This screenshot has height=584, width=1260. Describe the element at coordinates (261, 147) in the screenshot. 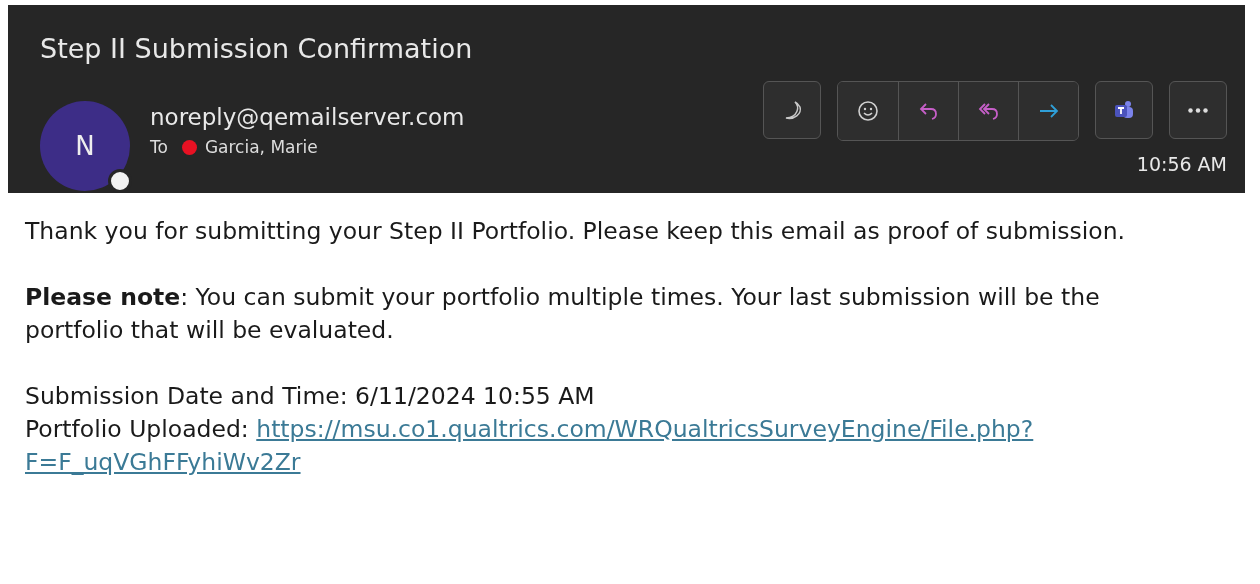

I see `recipient-name: Garcia, Marie` at that location.